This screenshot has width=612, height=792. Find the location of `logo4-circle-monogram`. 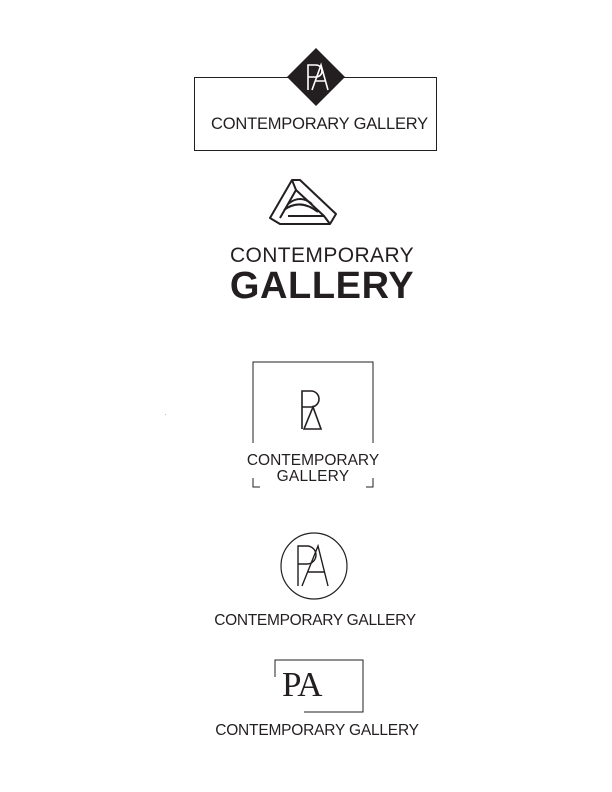

logo4-circle-monogram is located at coordinates (314, 566).